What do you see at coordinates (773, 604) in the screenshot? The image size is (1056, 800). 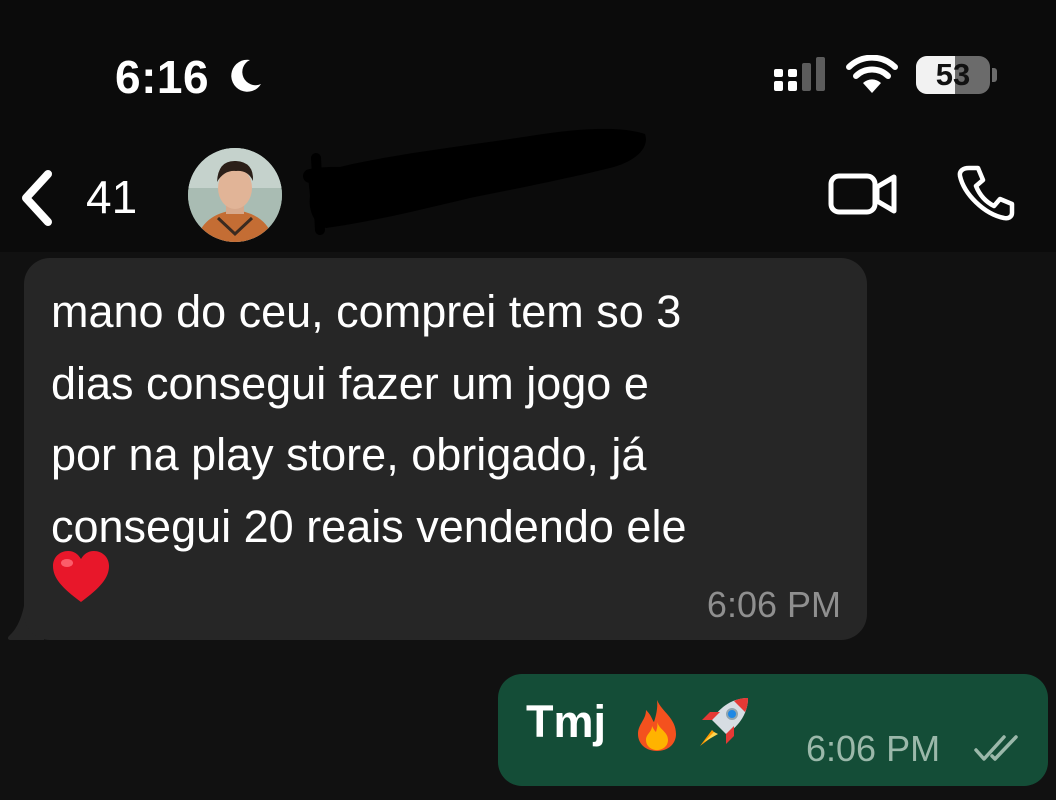 I see `incoming-message-time: 6:06 PM` at bounding box center [773, 604].